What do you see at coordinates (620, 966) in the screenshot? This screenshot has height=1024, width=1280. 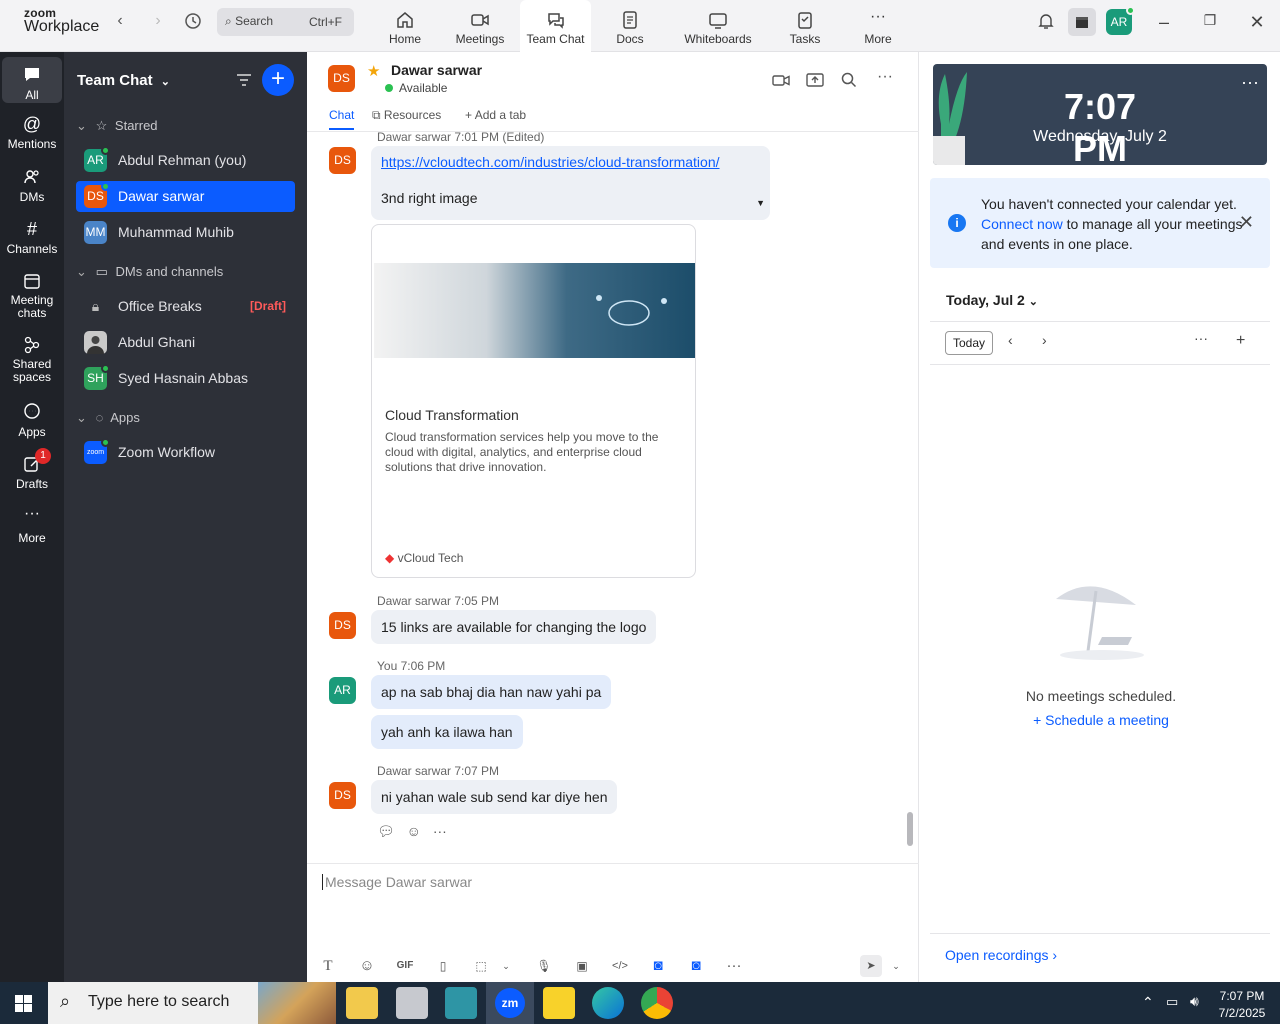 I see `code-snippet-icon: </>` at bounding box center [620, 966].